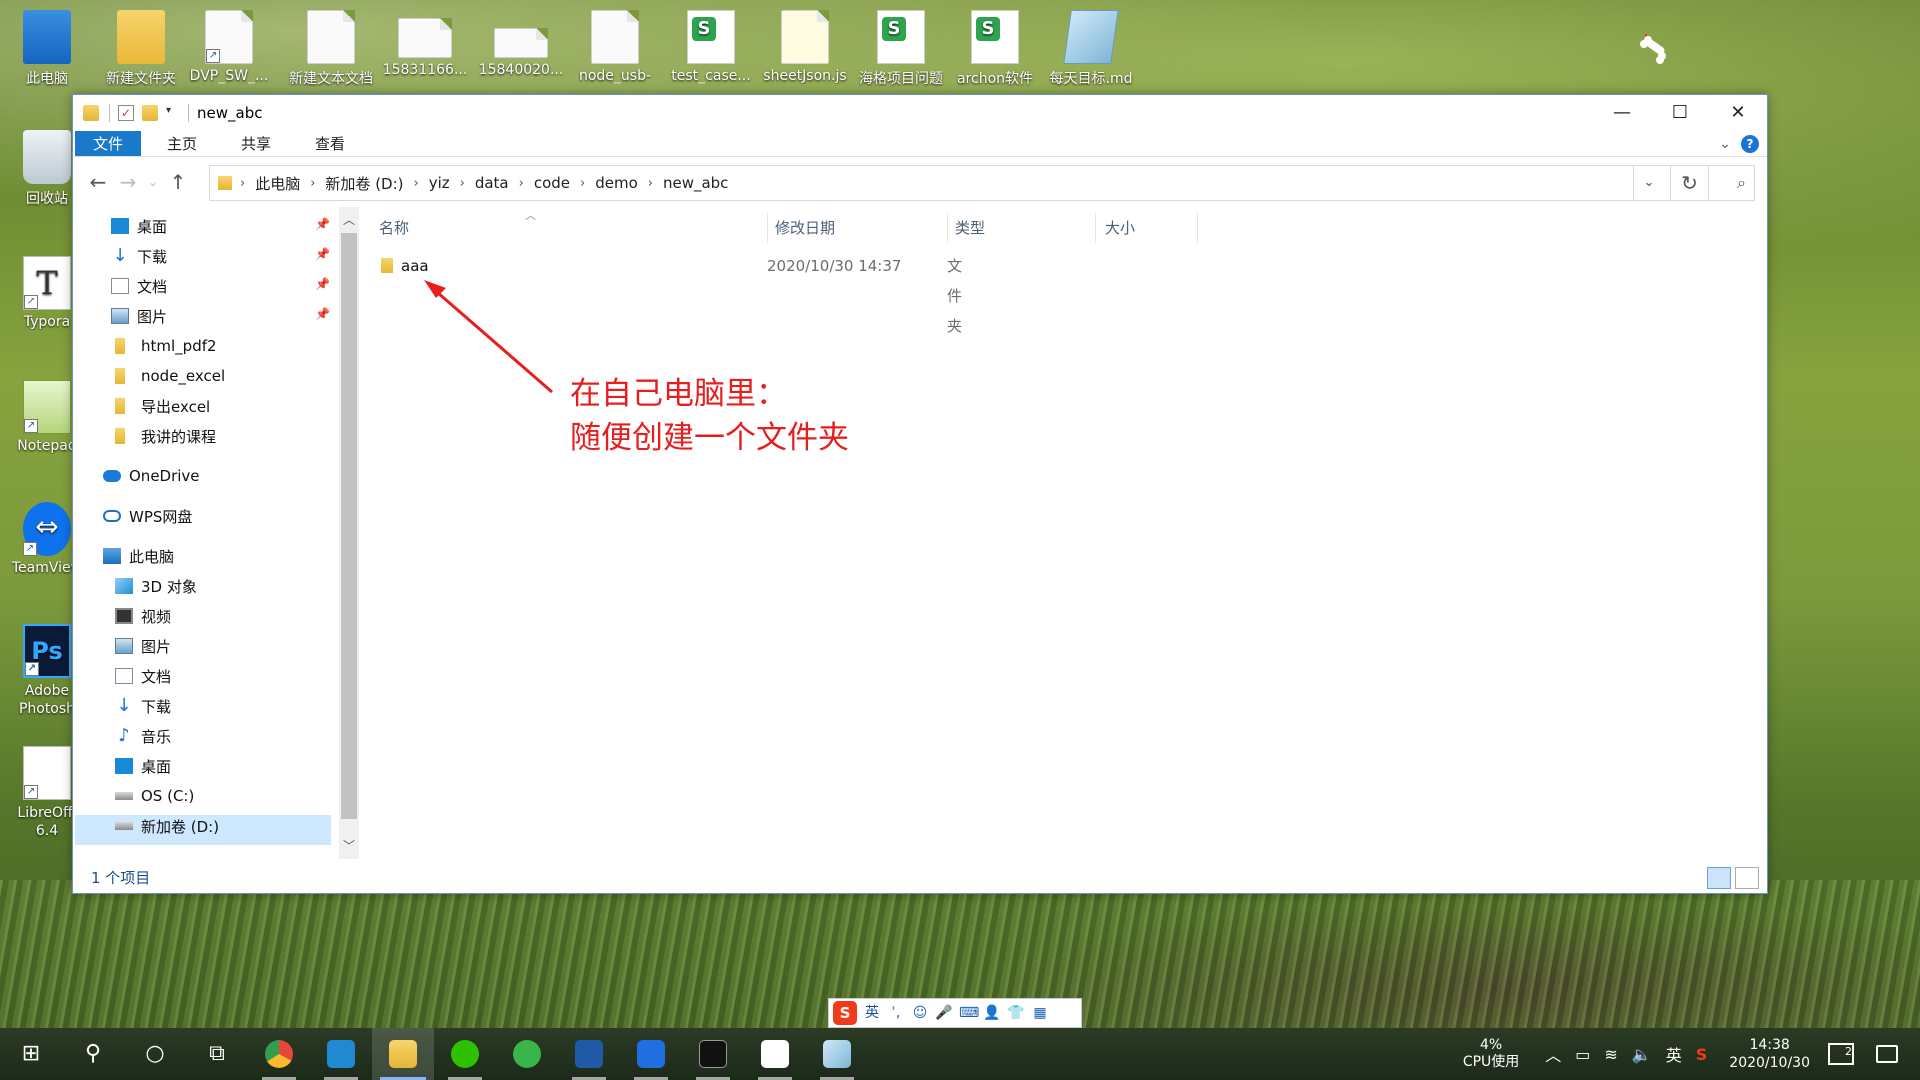  Describe the element at coordinates (805, 228) in the screenshot. I see `column-header-modified: 修改日期` at that location.